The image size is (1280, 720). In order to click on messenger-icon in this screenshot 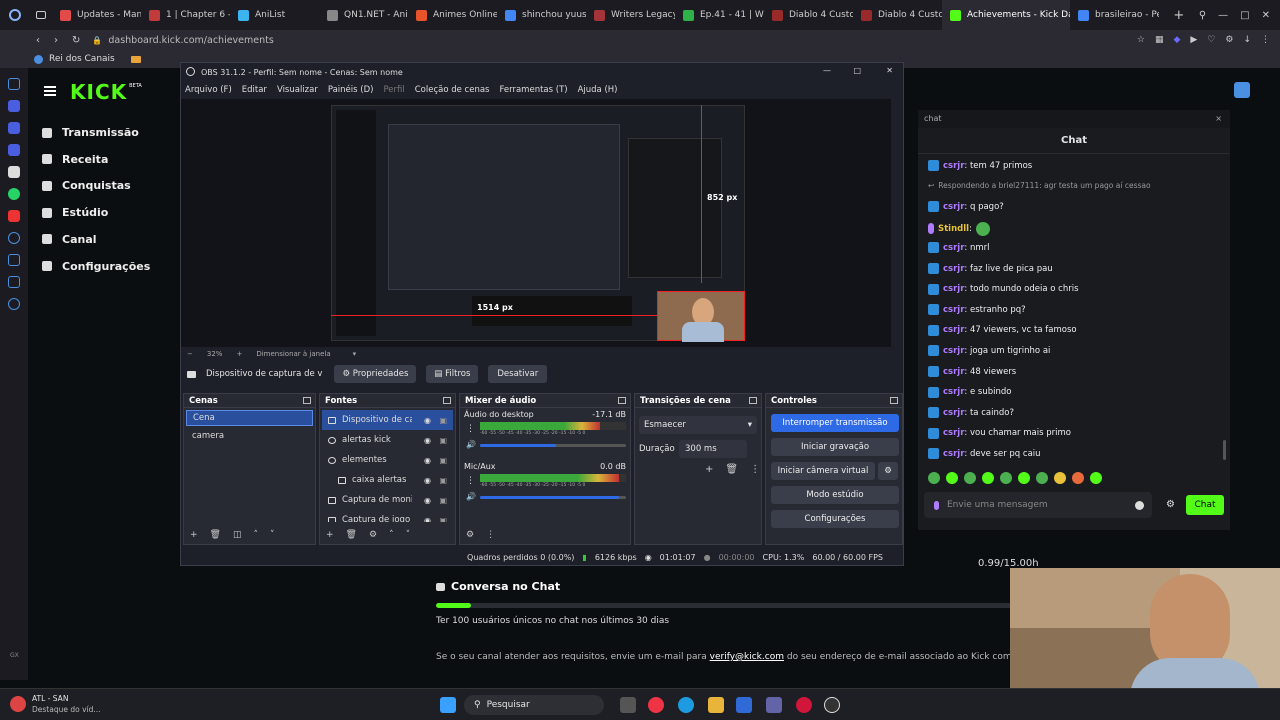, I will do `click(14, 150)`.